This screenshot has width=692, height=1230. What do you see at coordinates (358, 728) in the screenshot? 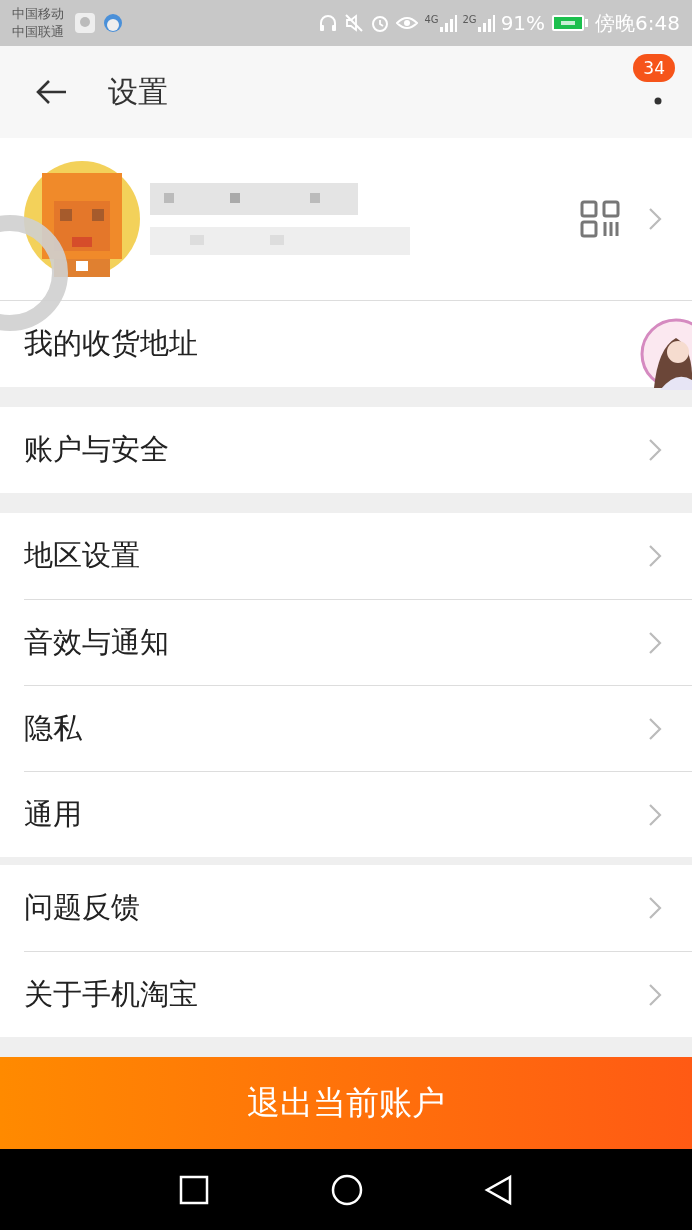
I see `settings-item: 隐私` at bounding box center [358, 728].